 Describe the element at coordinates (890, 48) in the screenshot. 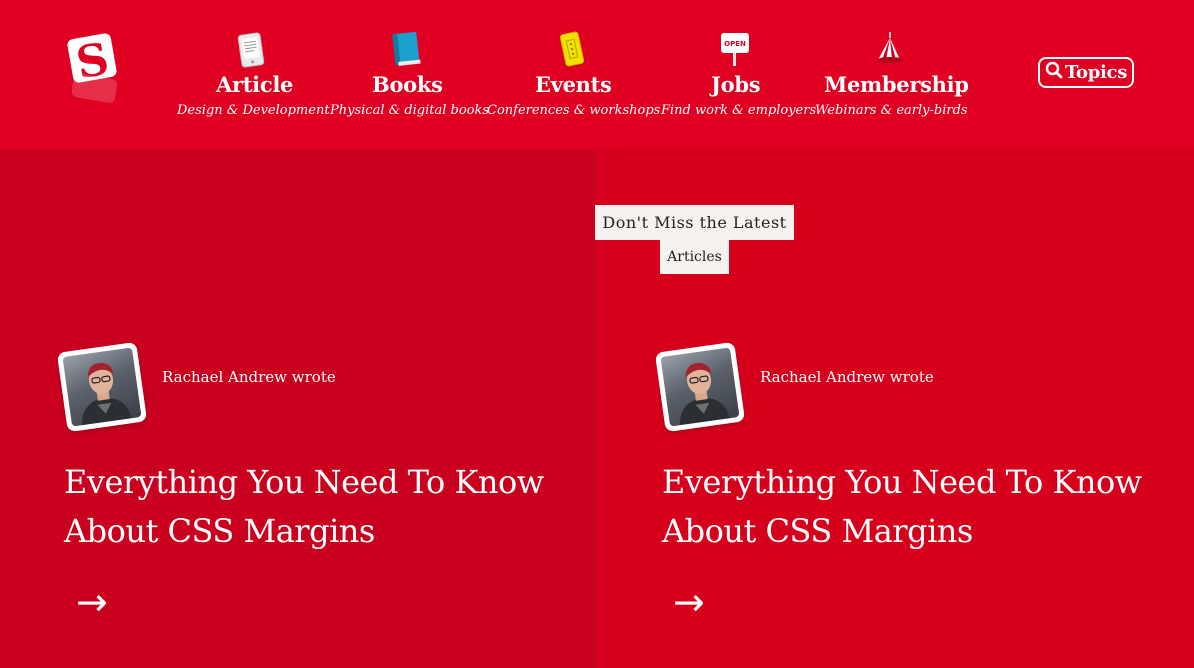

I see `circus-tent-icon` at that location.